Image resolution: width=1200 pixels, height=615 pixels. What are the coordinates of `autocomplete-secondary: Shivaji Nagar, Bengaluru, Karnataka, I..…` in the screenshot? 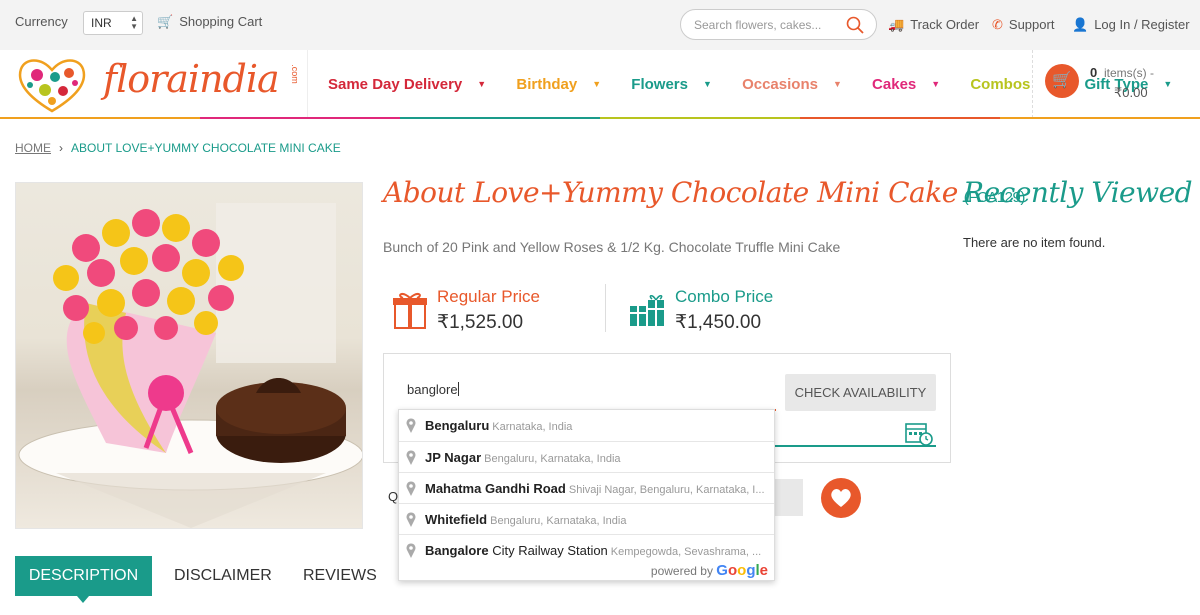 It's located at (666, 490).